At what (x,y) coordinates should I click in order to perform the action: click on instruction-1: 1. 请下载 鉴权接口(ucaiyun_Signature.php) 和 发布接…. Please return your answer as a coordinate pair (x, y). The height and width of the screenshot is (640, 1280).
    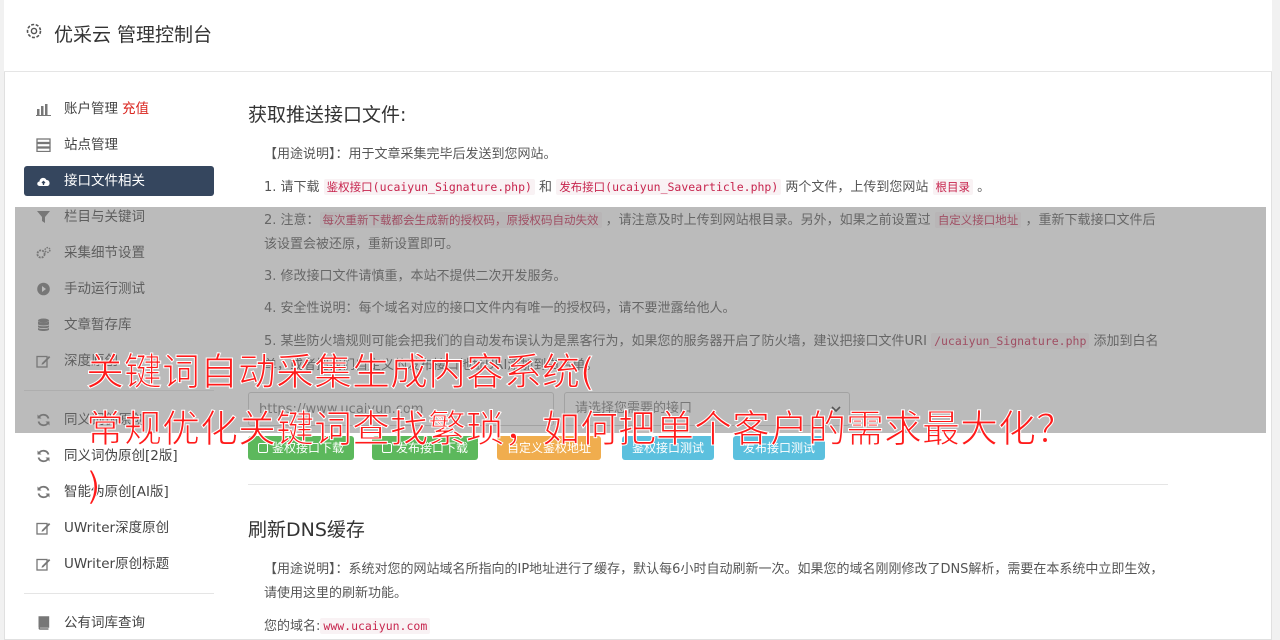
    Looking at the image, I should click on (716, 187).